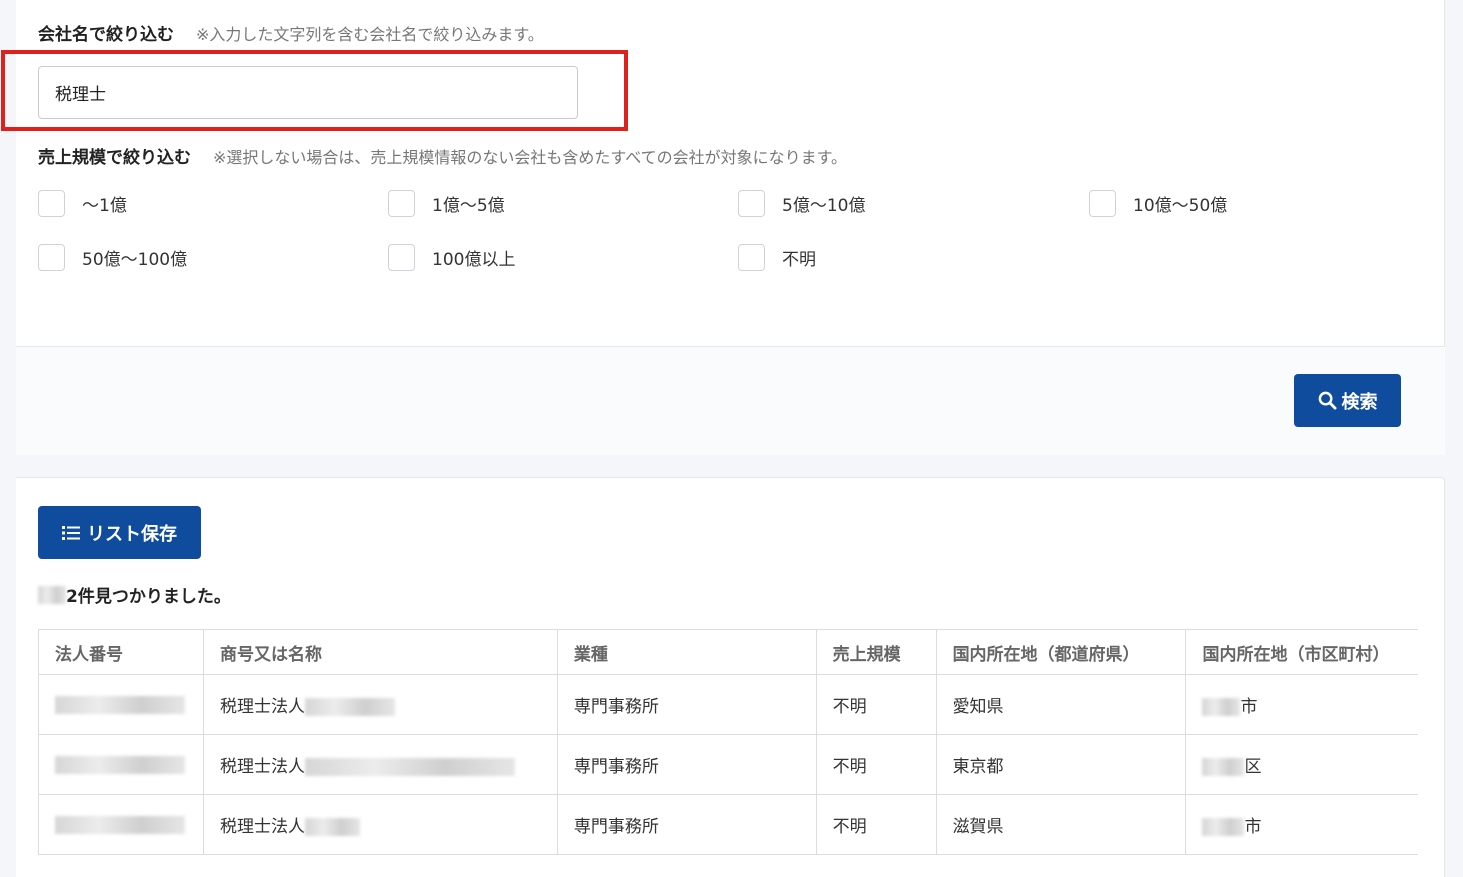 The height and width of the screenshot is (877, 1463). I want to click on sales-option-6: 不明, so click(777, 257).